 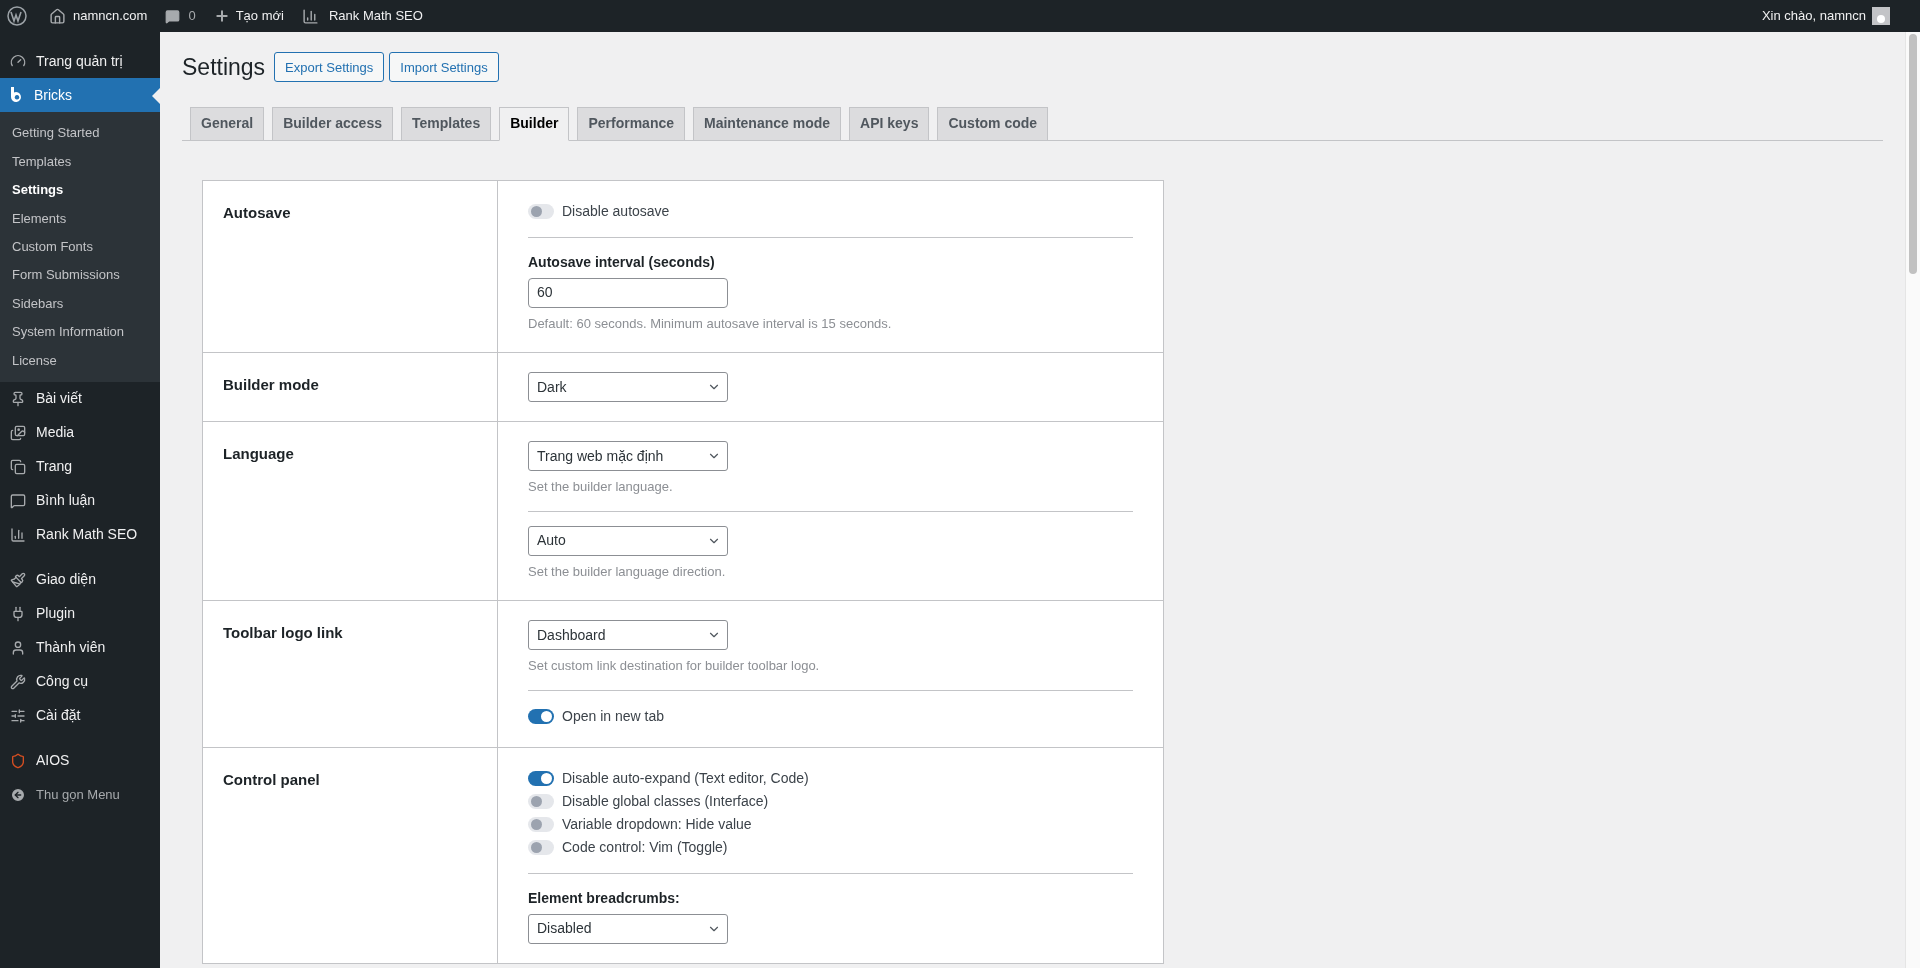 I want to click on toggle-label: Disable global classes (Interface), so click(x=665, y=801).